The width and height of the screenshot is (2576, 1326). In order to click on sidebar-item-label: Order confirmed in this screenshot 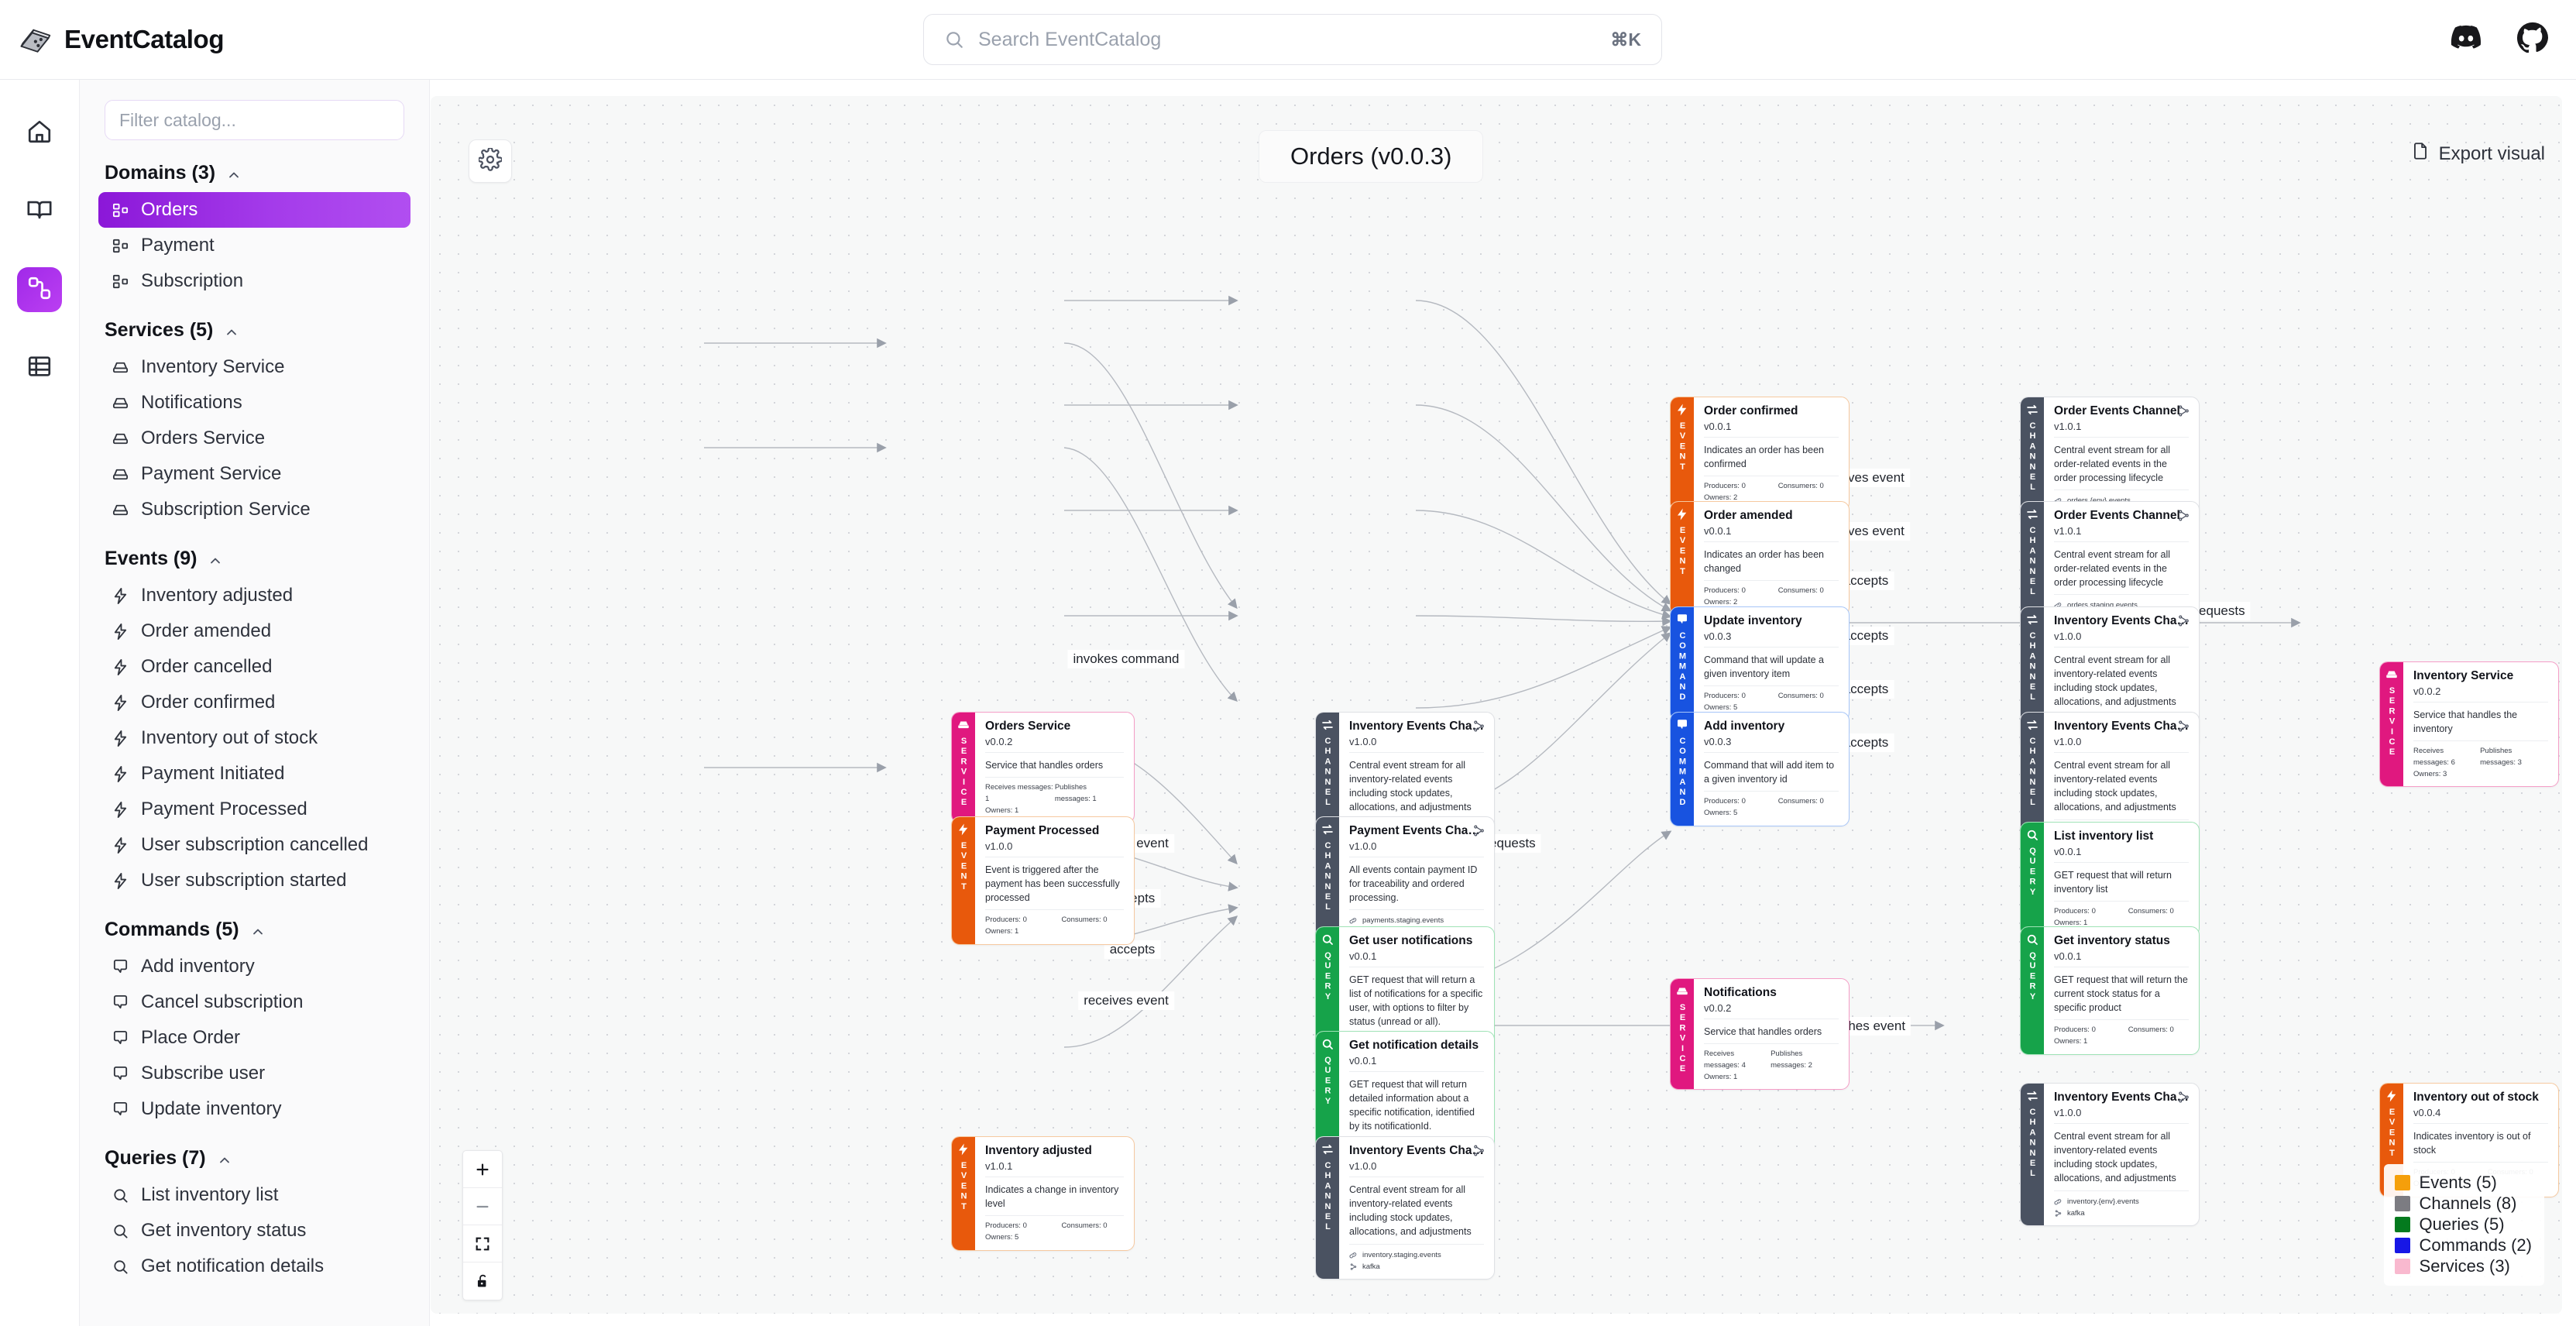, I will do `click(208, 703)`.